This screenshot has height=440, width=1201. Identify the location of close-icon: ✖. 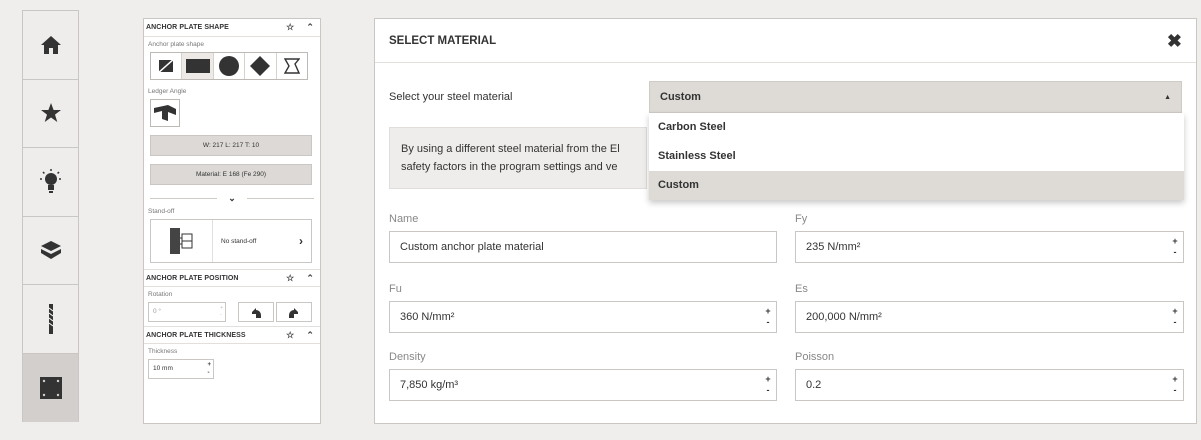
(1174, 41).